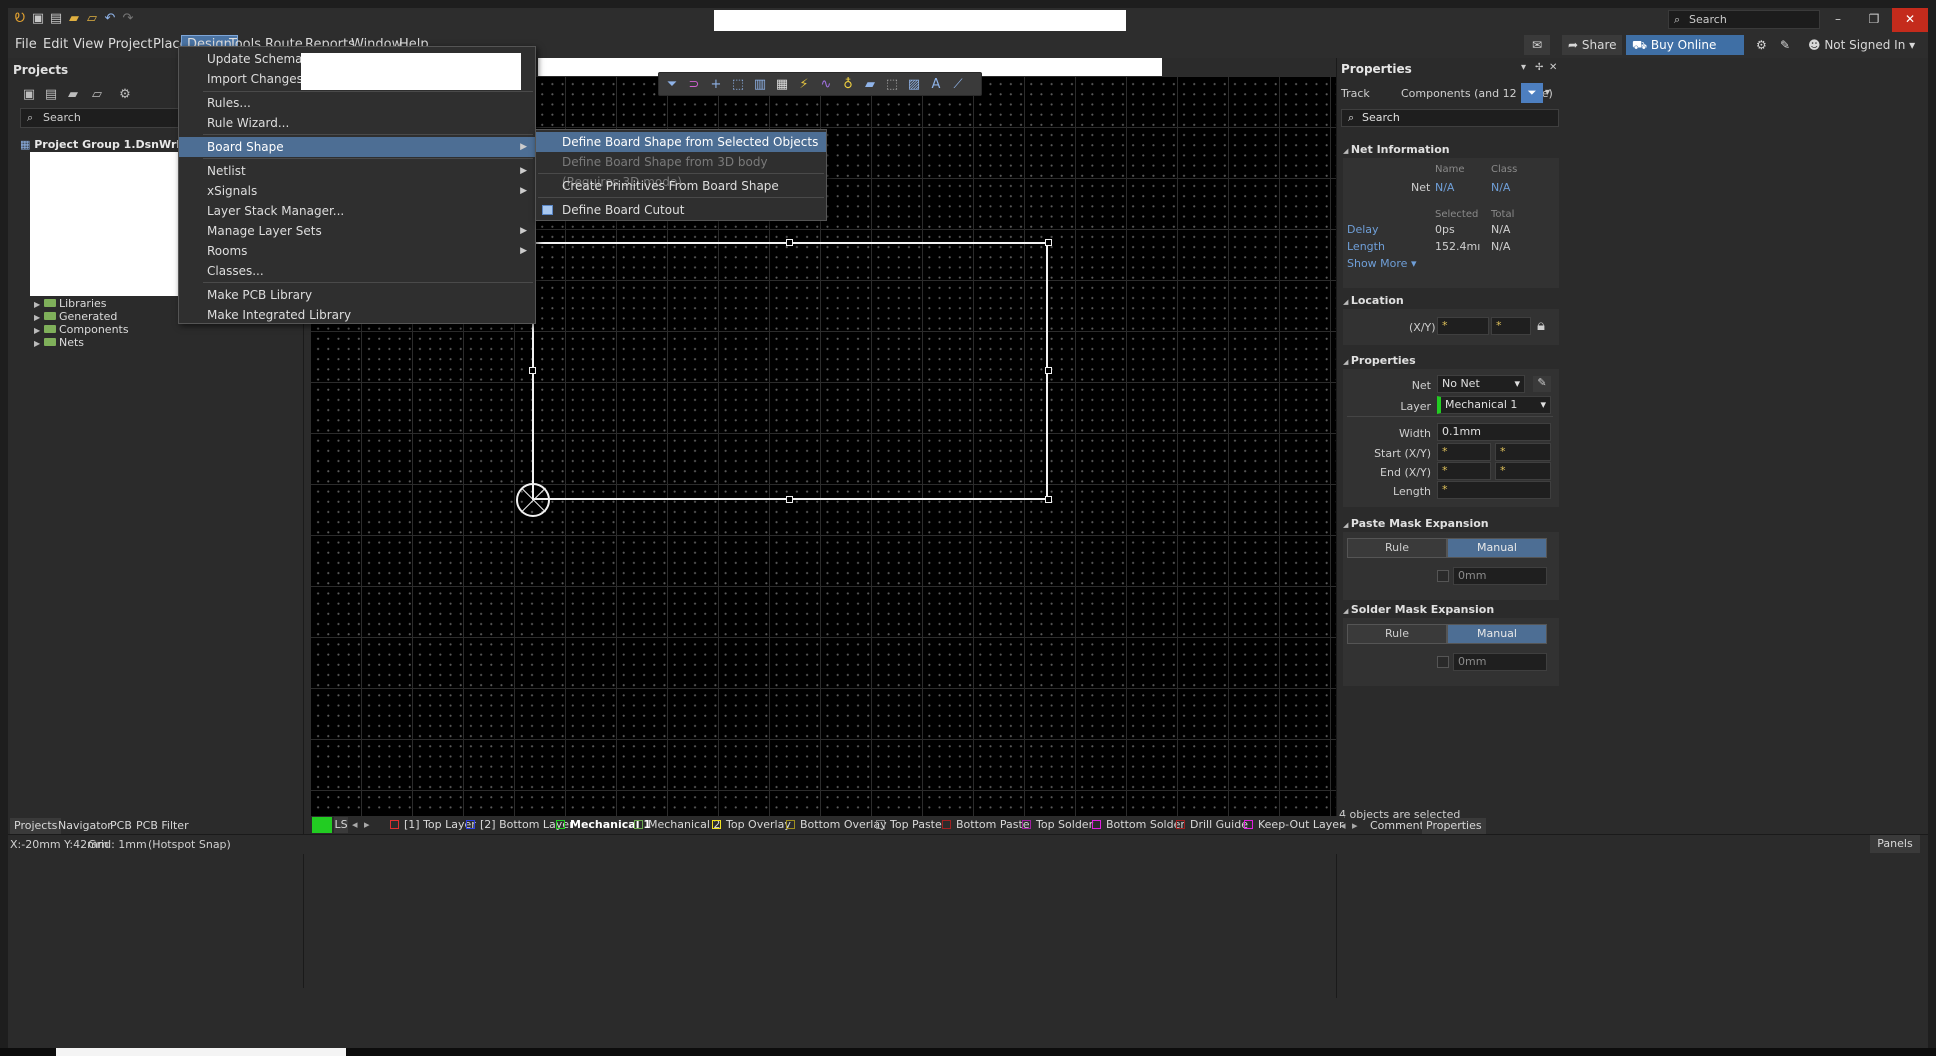 The width and height of the screenshot is (1936, 1056). Describe the element at coordinates (804, 85) in the screenshot. I see `interactive-route-icon: ⚡` at that location.